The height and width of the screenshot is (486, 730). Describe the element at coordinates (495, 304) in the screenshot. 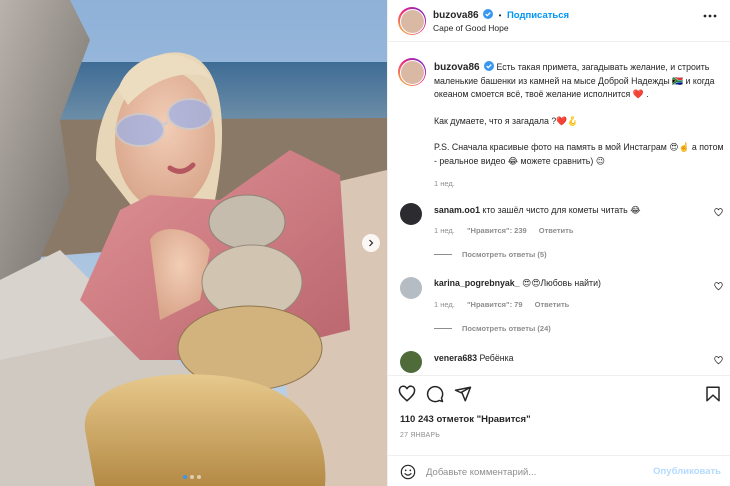

I see `comment-likes: "Нравится": 79` at that location.